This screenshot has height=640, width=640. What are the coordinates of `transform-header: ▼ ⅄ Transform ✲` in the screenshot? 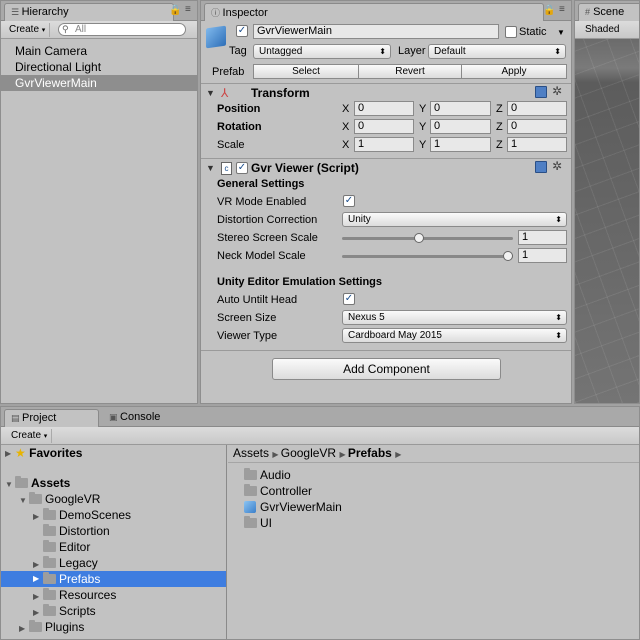 It's located at (386, 92).